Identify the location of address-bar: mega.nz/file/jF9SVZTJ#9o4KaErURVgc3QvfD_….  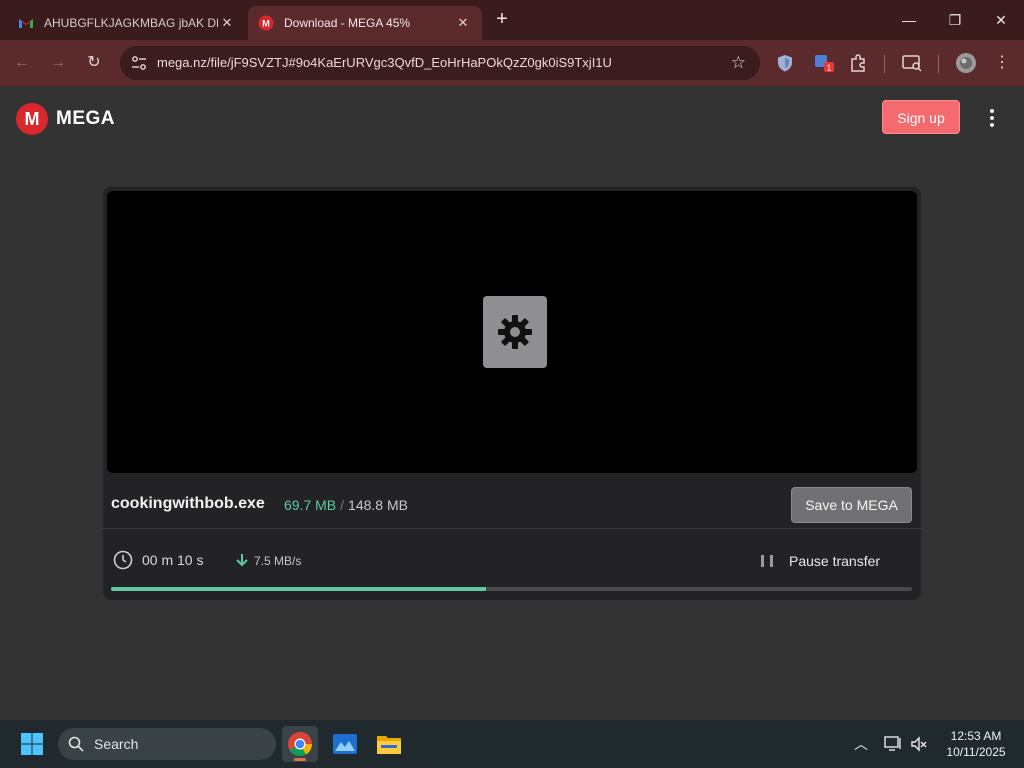
(440, 63).